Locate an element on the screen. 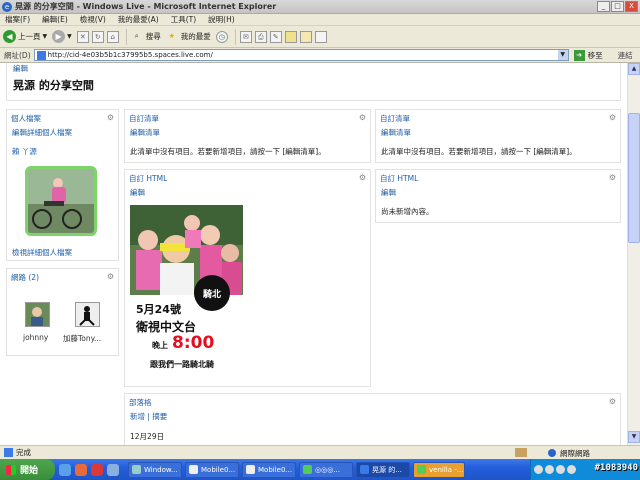 This screenshot has width=640, height=480. back-button: ◀ 上一頁 ▼ is located at coordinates (25, 36).